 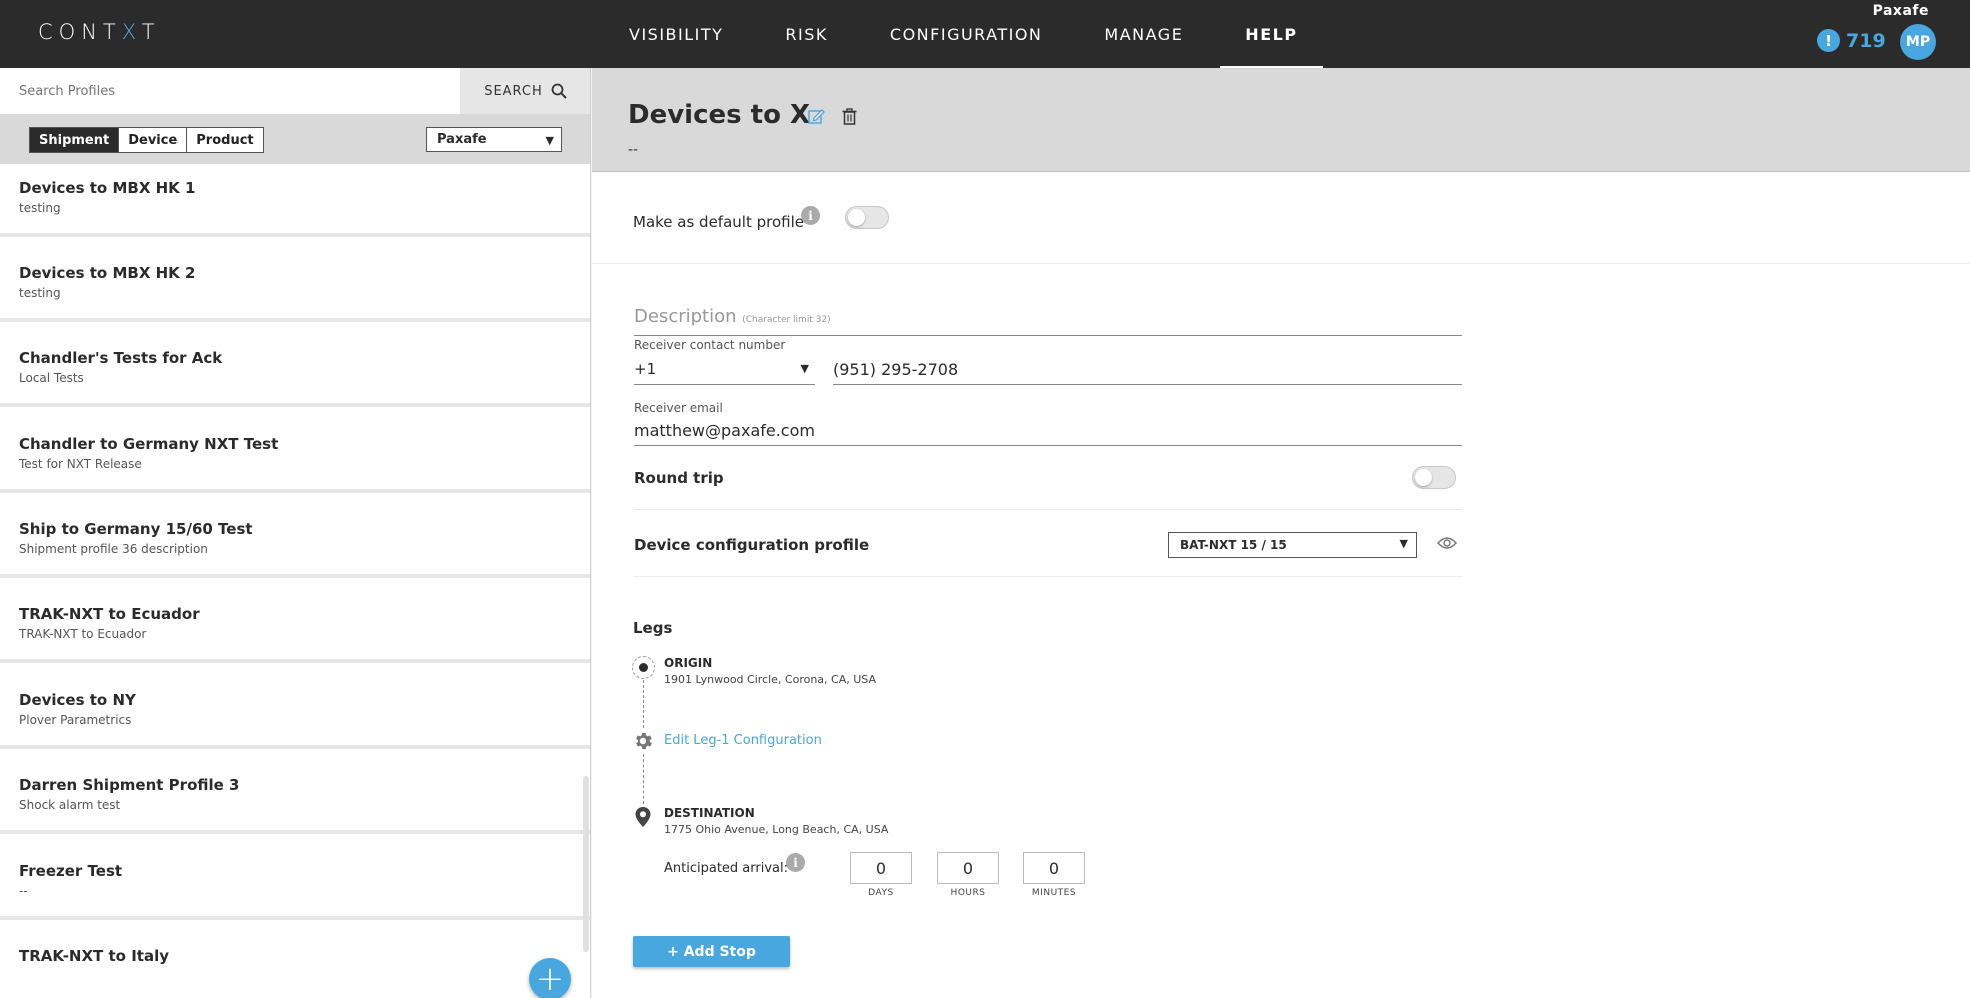 What do you see at coordinates (129, 785) in the screenshot?
I see `profile-name: Darren Shipment Profile 3` at bounding box center [129, 785].